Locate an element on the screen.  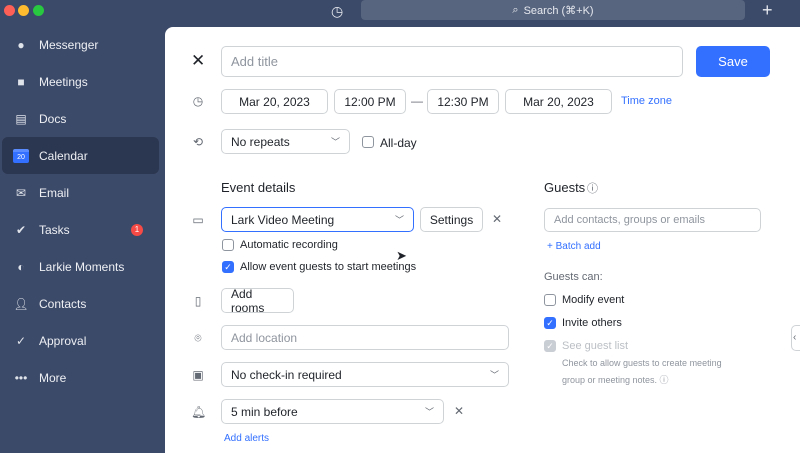
remove-video-icon: ✕ is located at coordinates (497, 219).